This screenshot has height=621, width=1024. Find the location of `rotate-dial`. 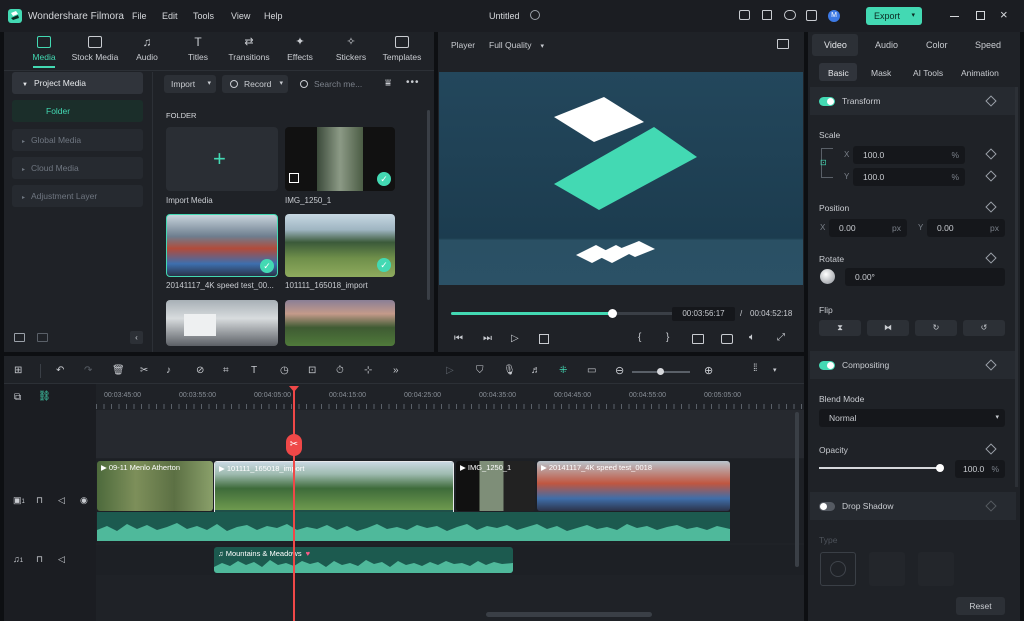

rotate-dial is located at coordinates (827, 276).